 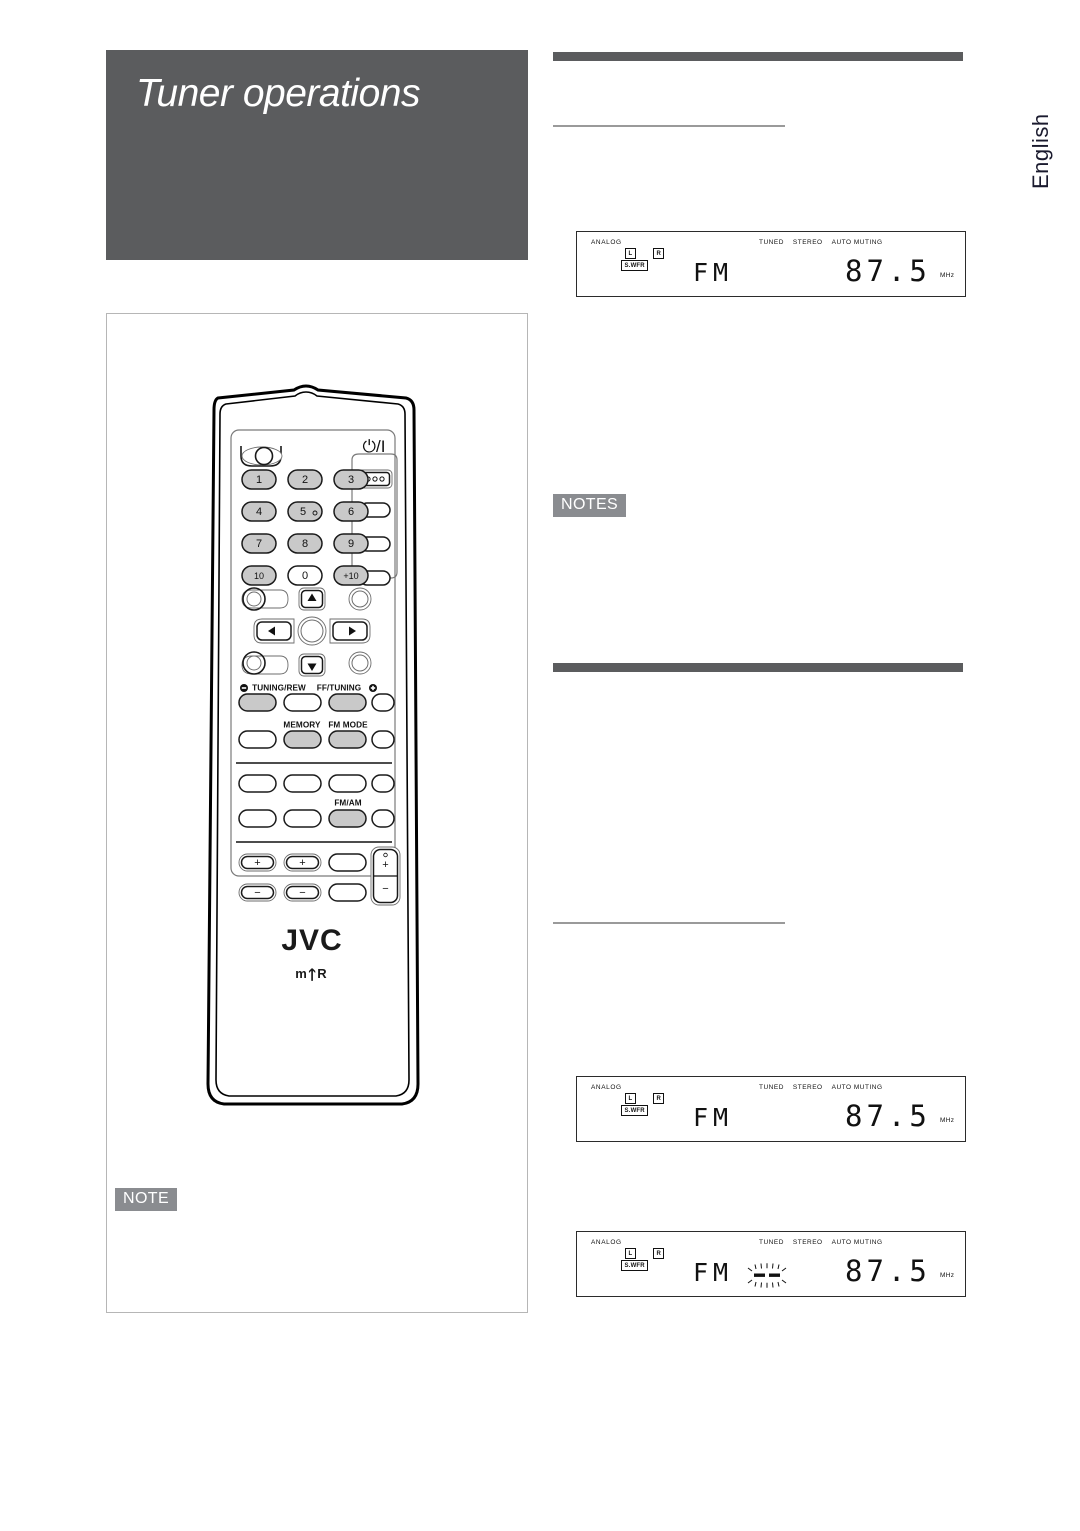 What do you see at coordinates (385, 876) in the screenshot?
I see `volume-rocker: + −` at bounding box center [385, 876].